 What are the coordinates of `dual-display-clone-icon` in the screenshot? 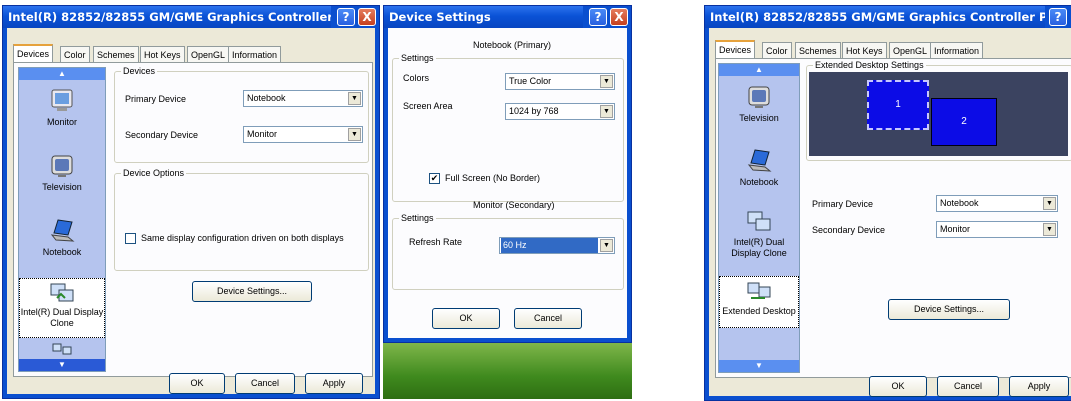 It's located at (62, 292).